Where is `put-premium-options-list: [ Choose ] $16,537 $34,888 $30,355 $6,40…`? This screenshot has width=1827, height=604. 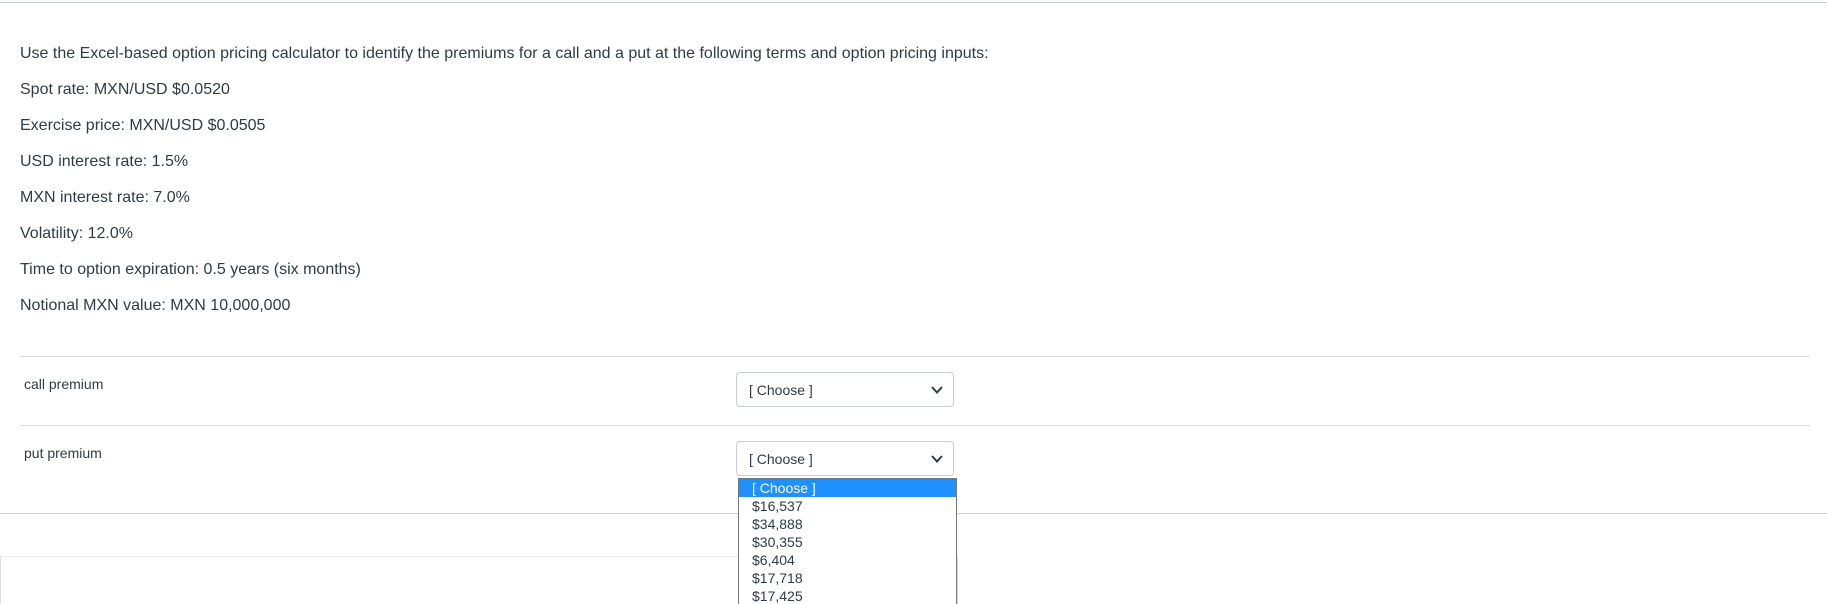 put-premium-options-list: [ Choose ] $16,537 $34,888 $30,355 $6,40… is located at coordinates (847, 541).